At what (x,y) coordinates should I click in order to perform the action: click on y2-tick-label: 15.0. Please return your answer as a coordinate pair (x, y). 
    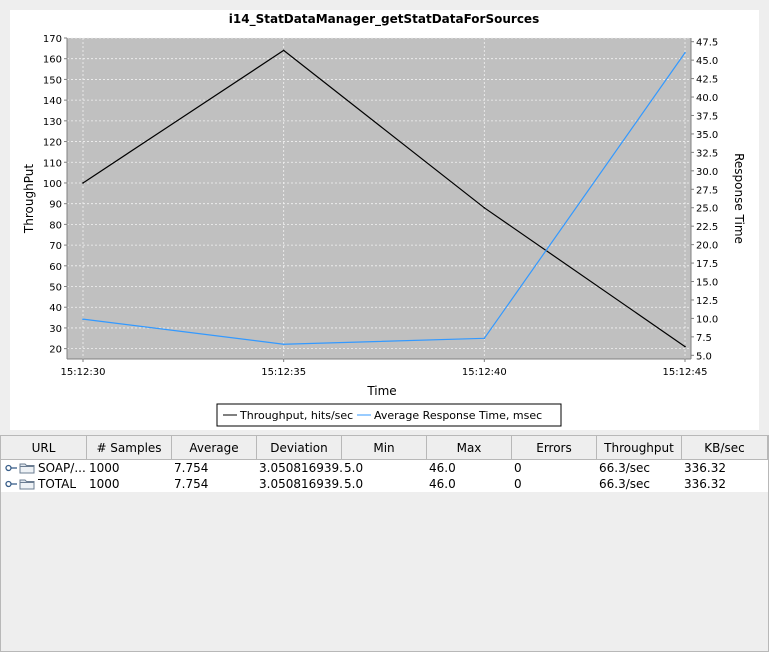
    Looking at the image, I should click on (707, 283).